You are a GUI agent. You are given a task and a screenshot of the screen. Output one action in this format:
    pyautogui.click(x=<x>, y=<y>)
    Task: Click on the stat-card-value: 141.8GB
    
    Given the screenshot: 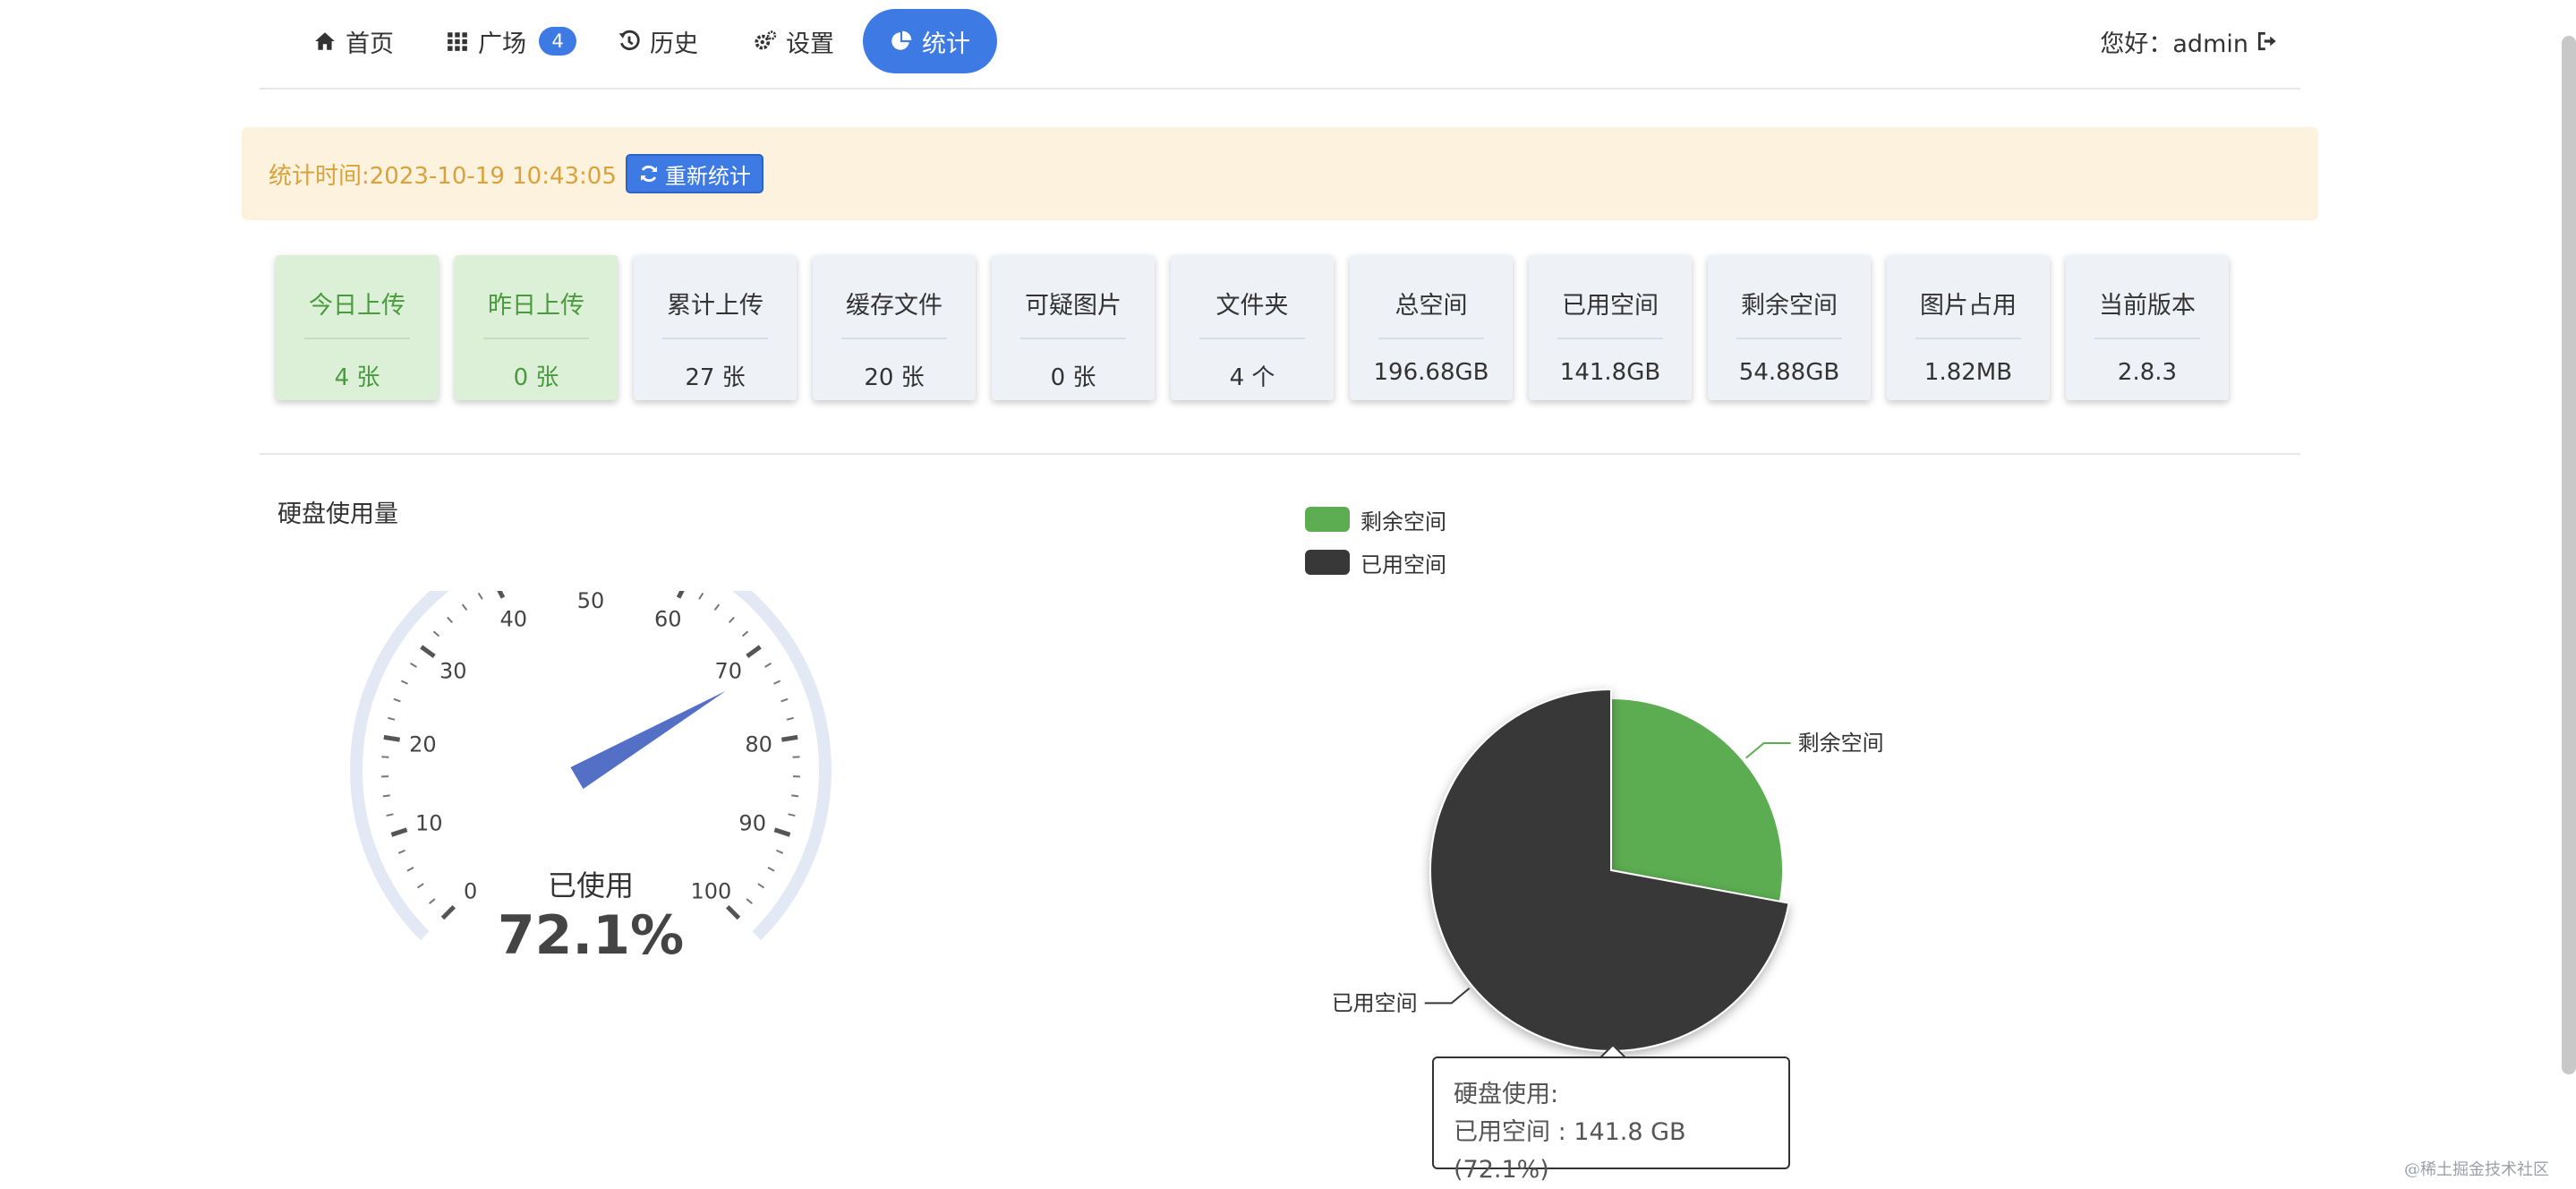 What is the action you would take?
    pyautogui.click(x=1610, y=372)
    